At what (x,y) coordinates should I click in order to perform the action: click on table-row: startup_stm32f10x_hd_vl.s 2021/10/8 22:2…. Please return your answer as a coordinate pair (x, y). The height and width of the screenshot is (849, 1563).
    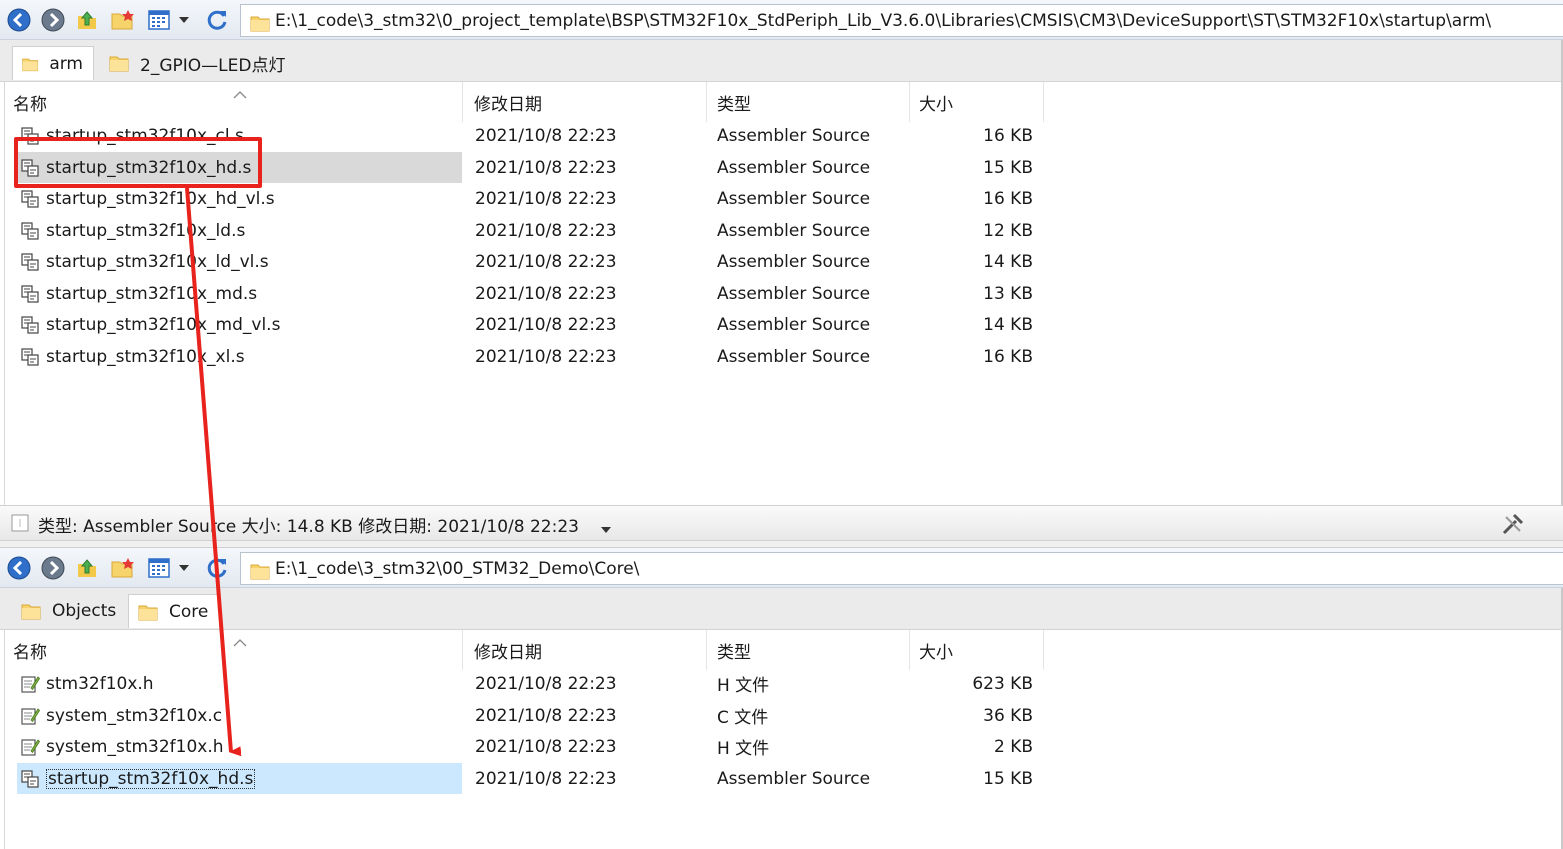
    Looking at the image, I should click on (531, 198).